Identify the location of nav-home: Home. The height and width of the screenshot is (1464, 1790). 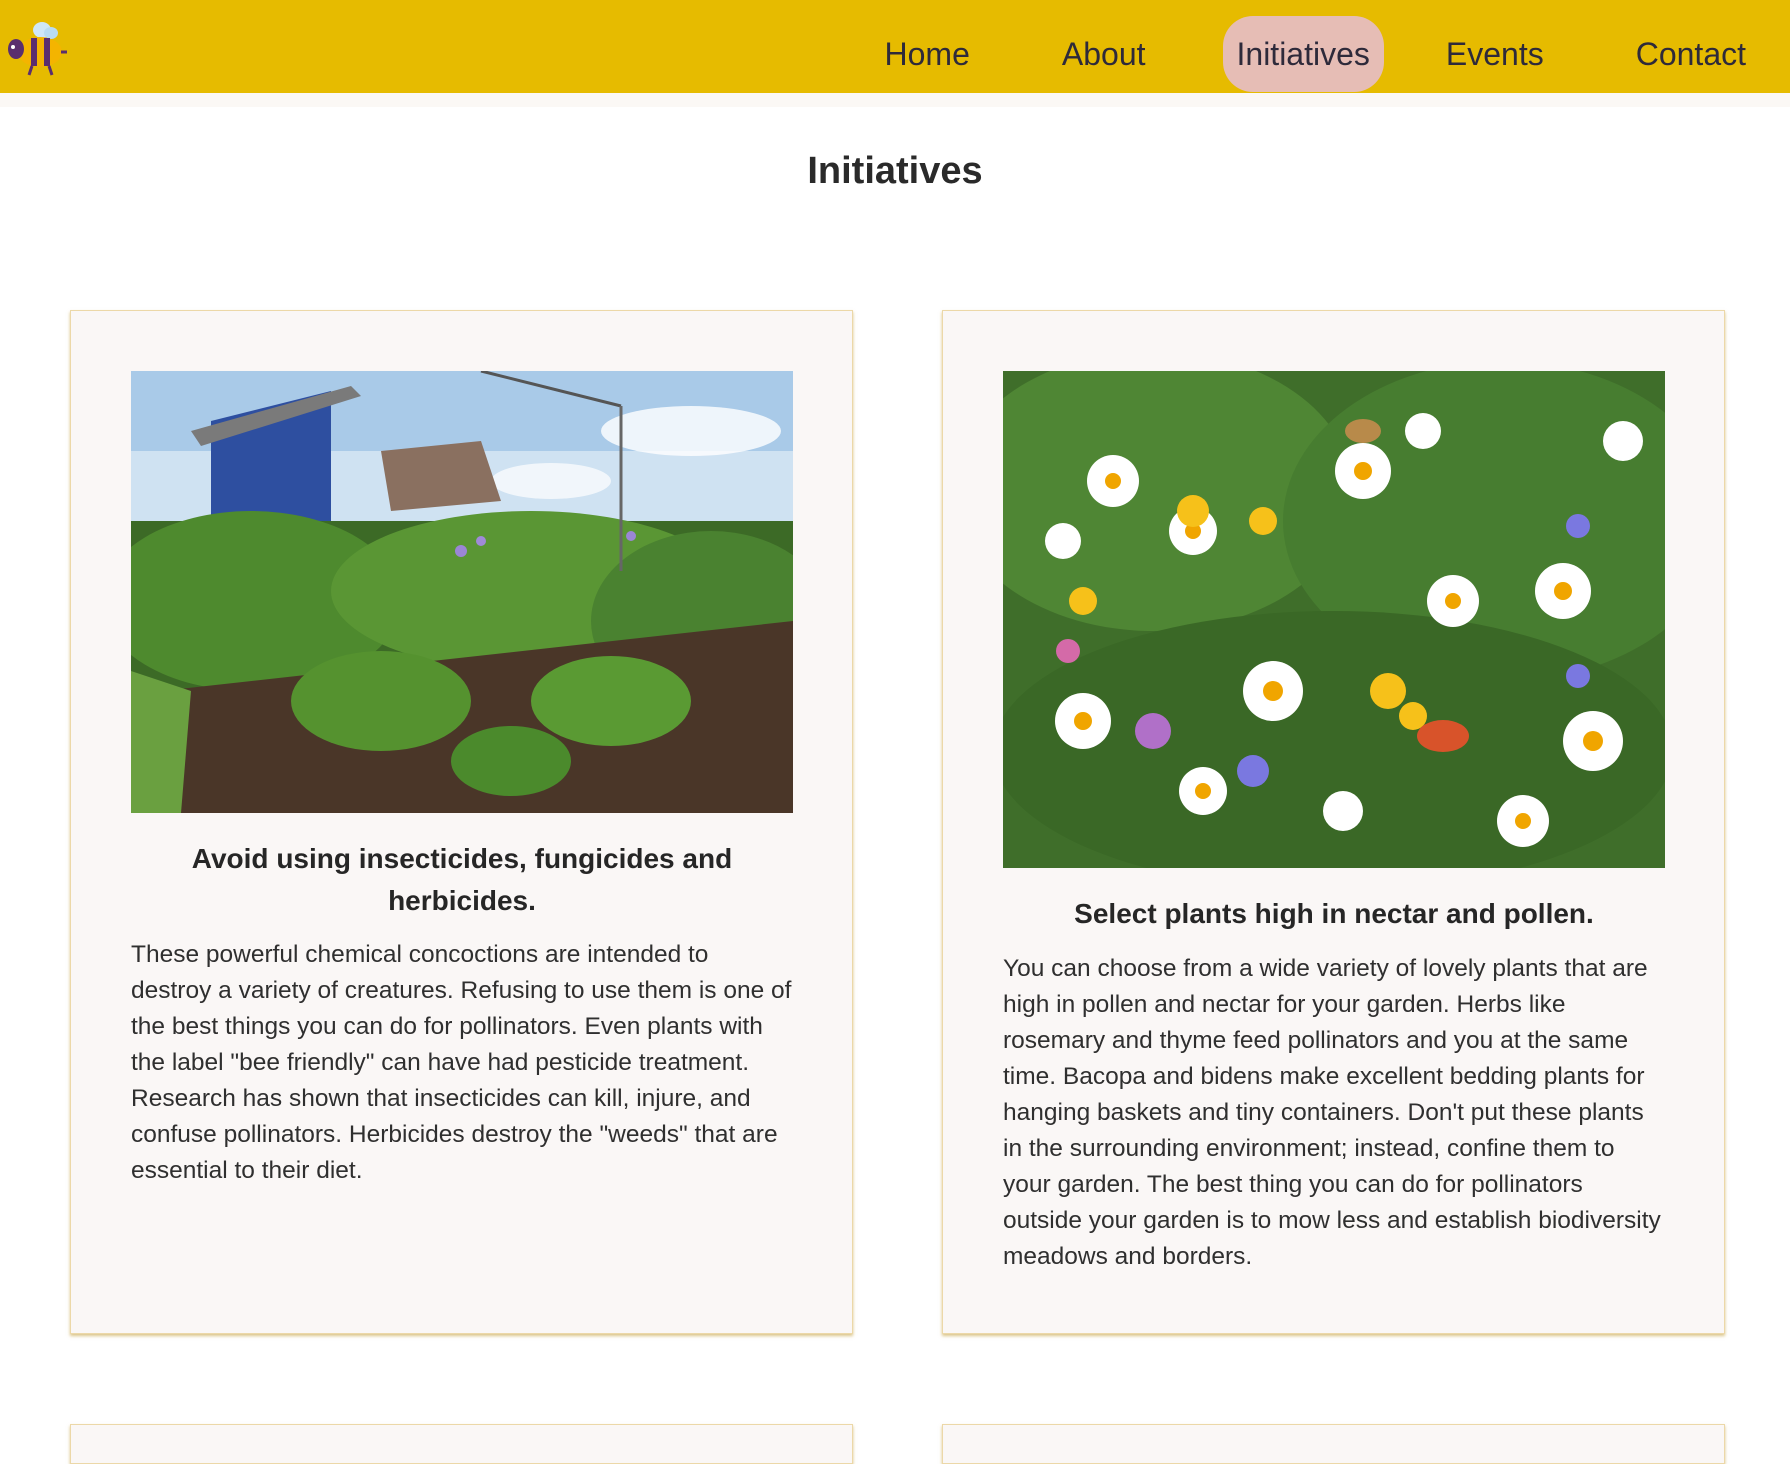
(927, 54).